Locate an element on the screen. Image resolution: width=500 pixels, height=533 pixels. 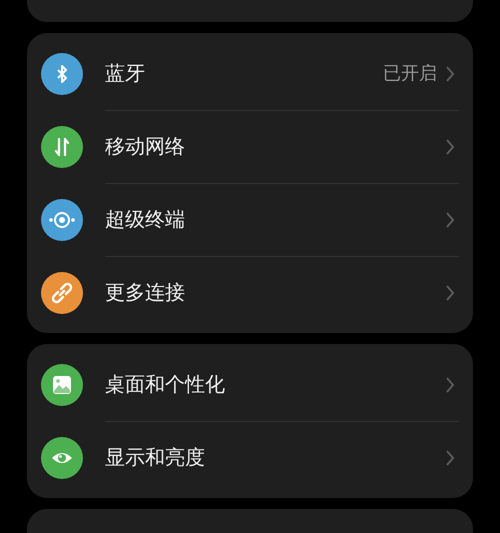
item-value: 已开启 is located at coordinates (410, 73).